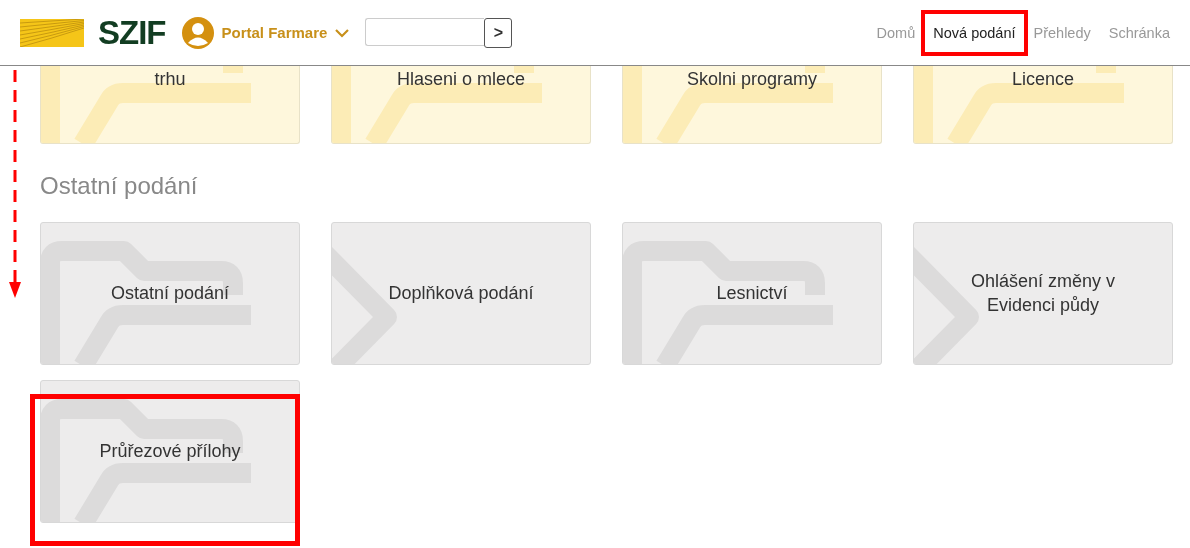  I want to click on user-icon, so click(197, 32).